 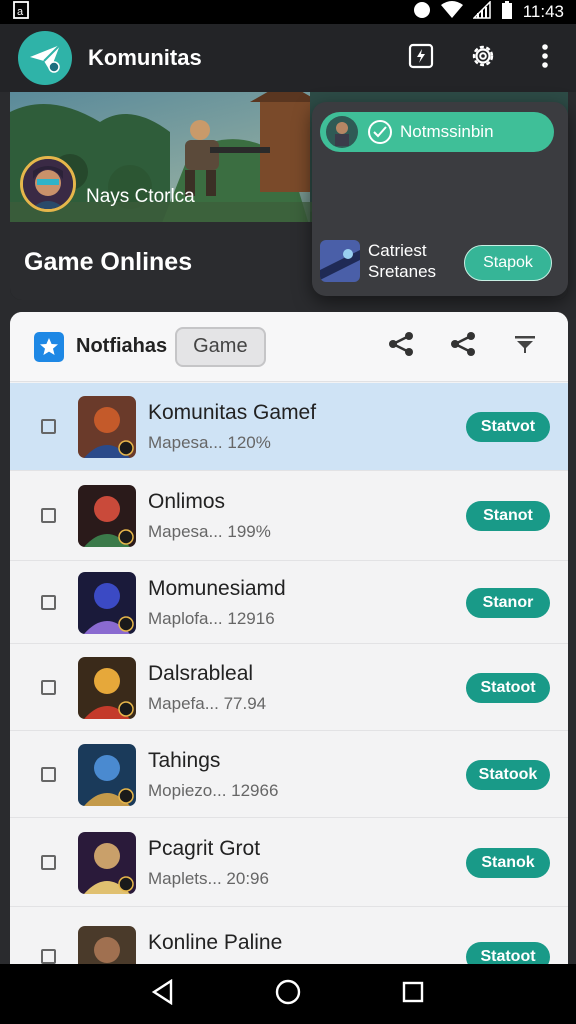 I want to click on row-subtitle: Mapesa... 199%, so click(x=209, y=531).